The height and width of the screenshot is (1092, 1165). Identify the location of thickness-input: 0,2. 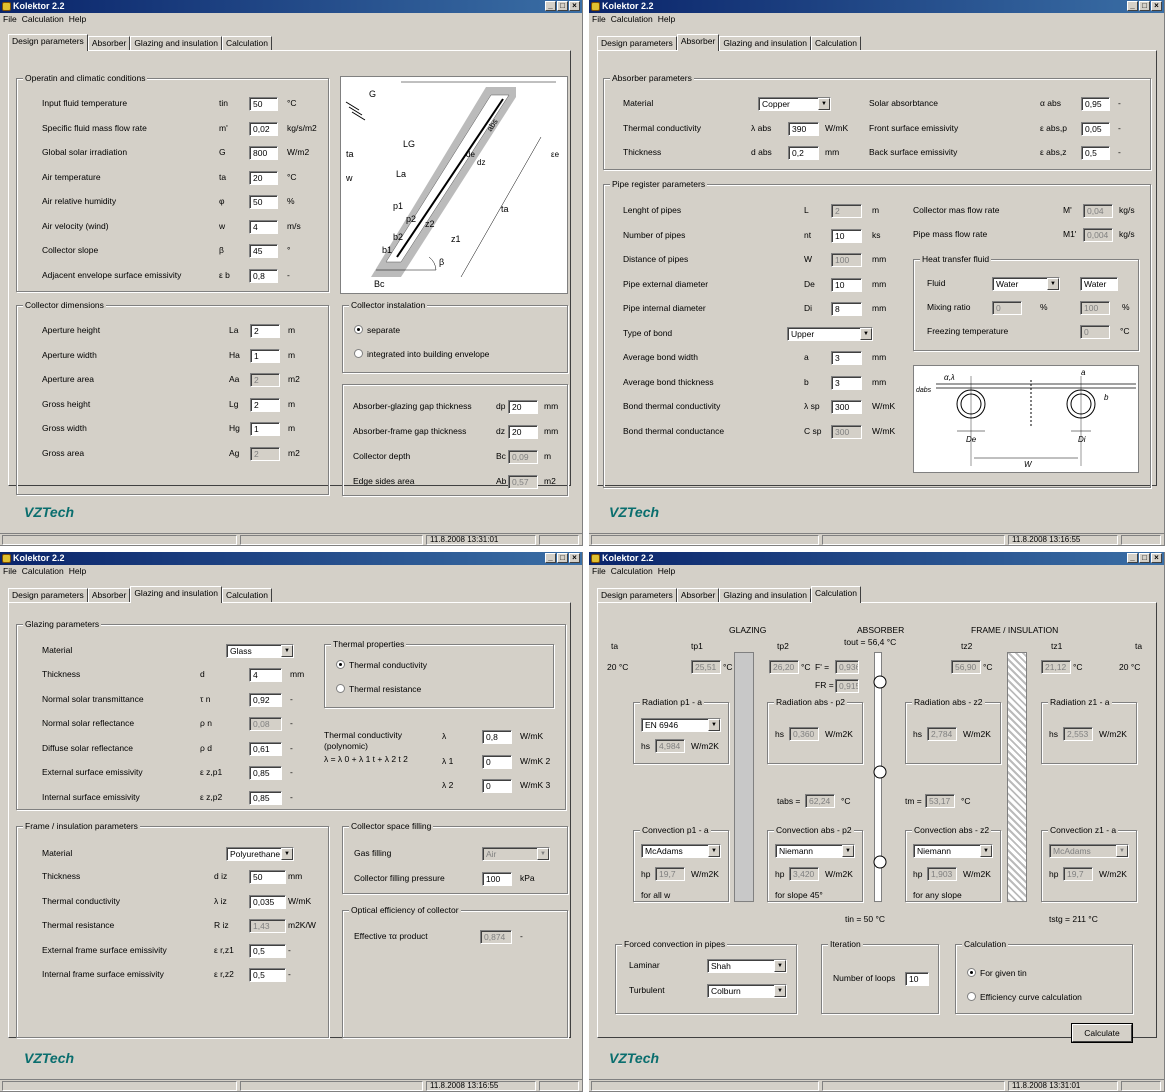
(803, 153).